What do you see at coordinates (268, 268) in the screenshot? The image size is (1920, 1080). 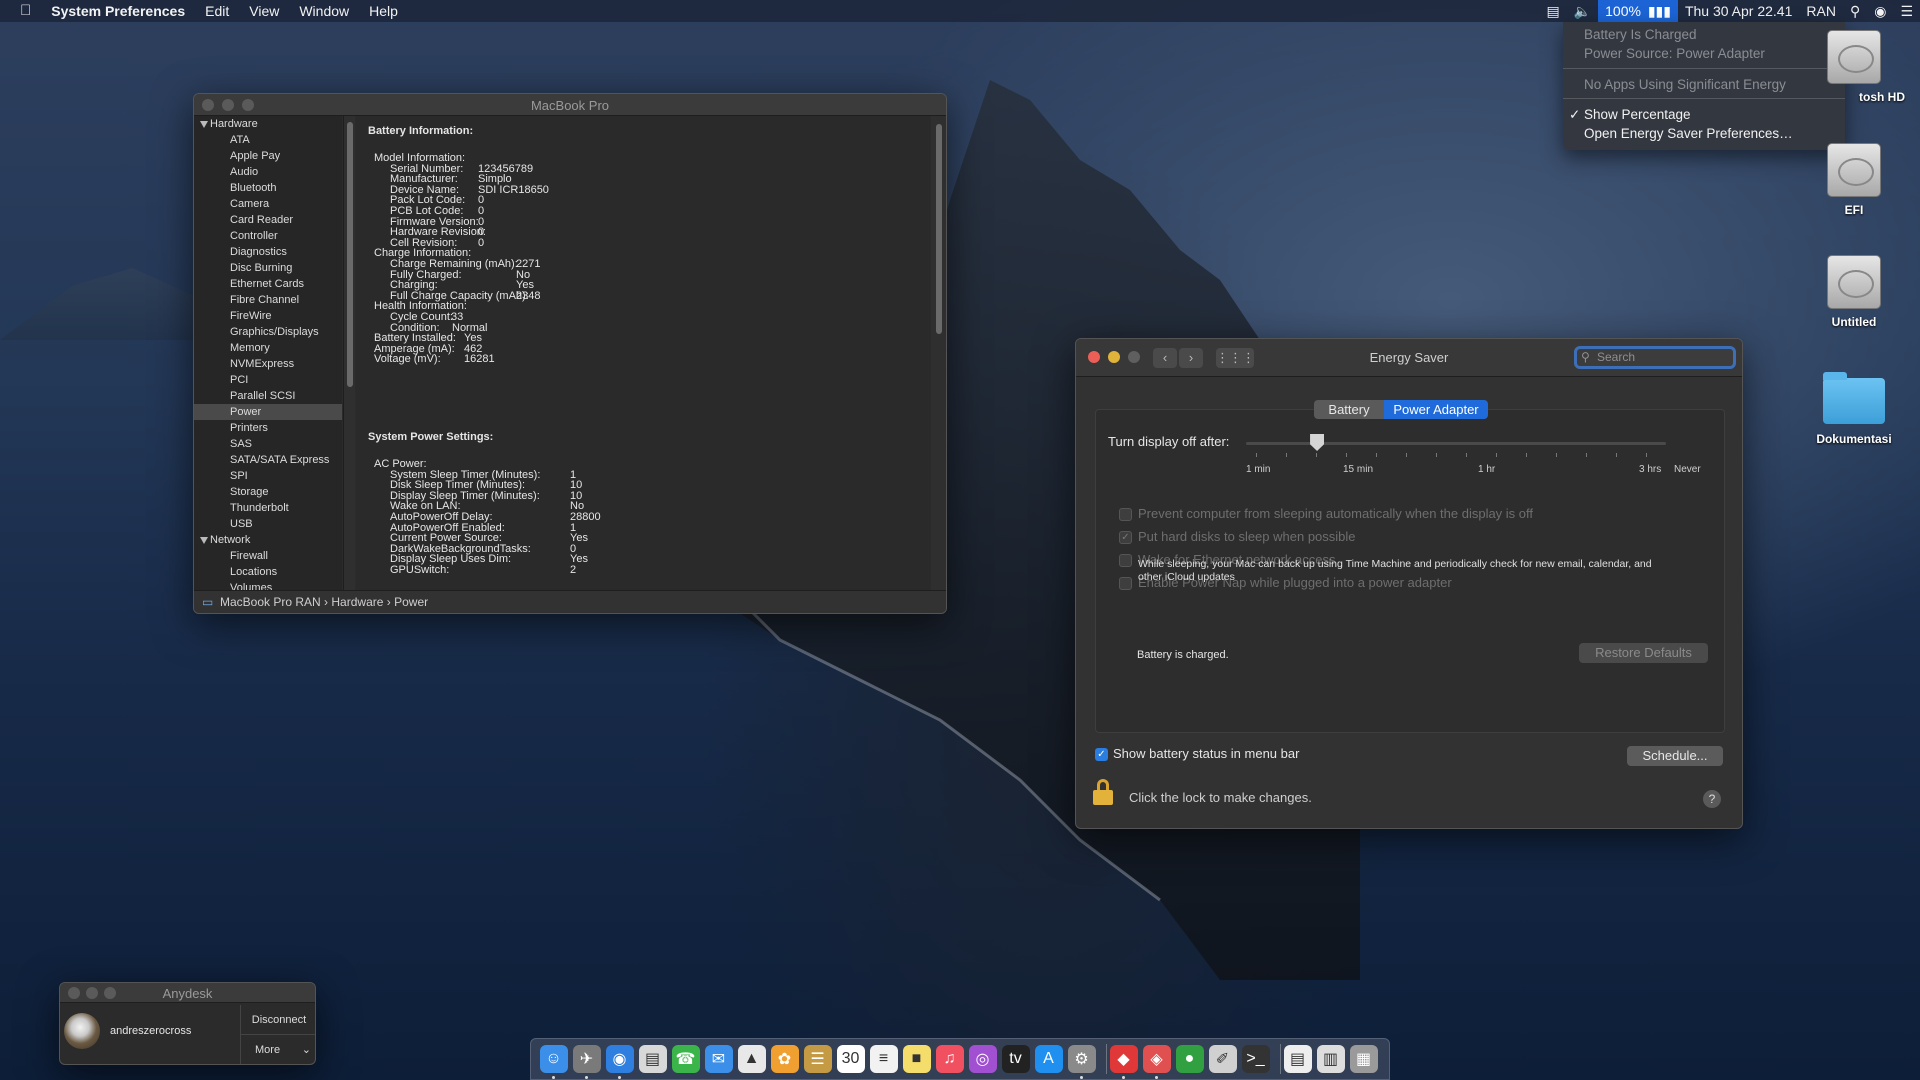 I see `sidebar-item: Disc Burning` at bounding box center [268, 268].